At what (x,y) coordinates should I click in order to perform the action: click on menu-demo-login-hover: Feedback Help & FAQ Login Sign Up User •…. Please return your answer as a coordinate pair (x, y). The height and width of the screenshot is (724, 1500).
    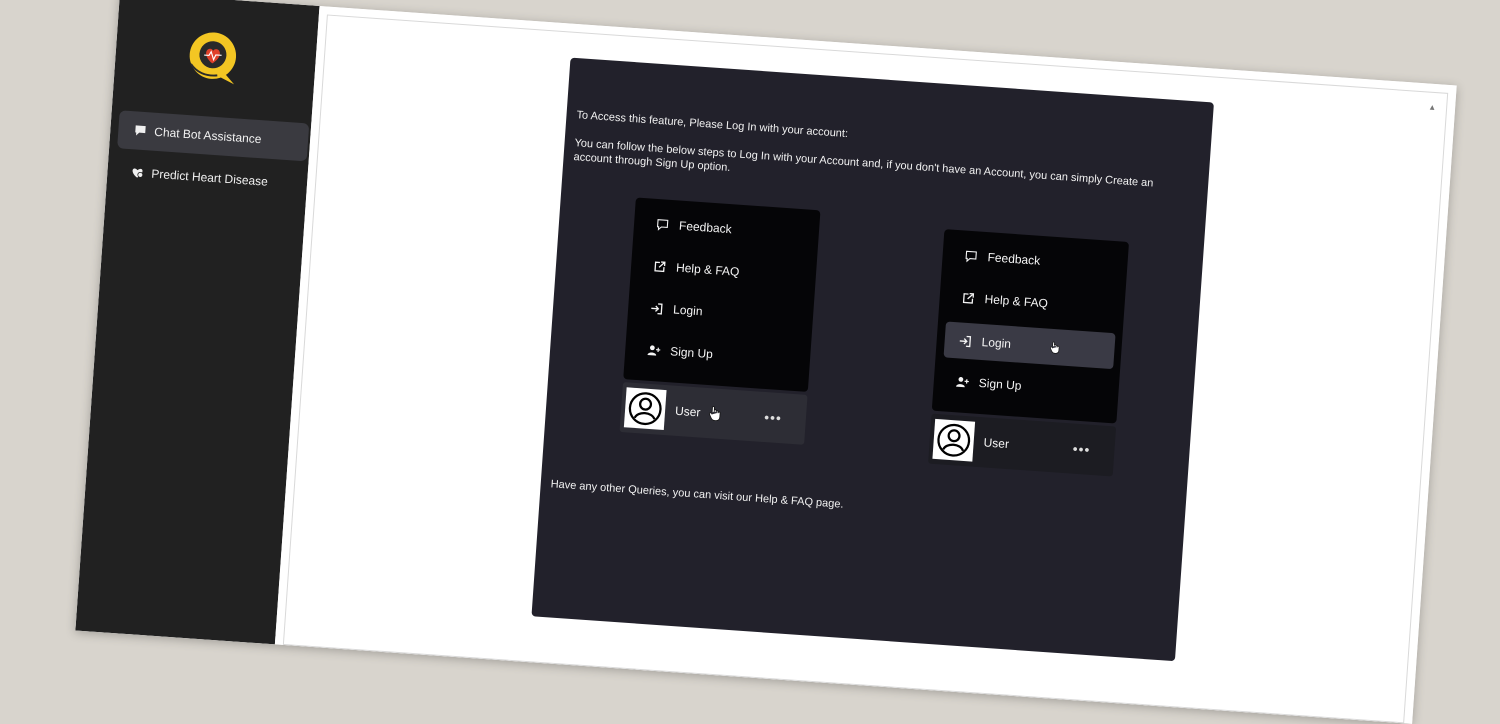
    Looking at the image, I should click on (1030, 358).